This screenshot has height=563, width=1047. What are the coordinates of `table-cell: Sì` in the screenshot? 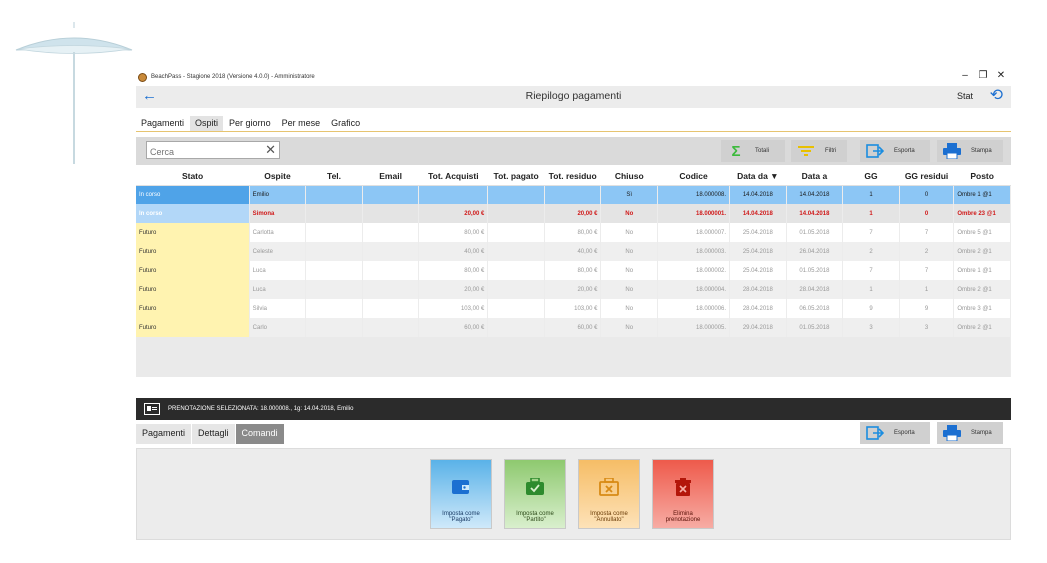 It's located at (629, 194).